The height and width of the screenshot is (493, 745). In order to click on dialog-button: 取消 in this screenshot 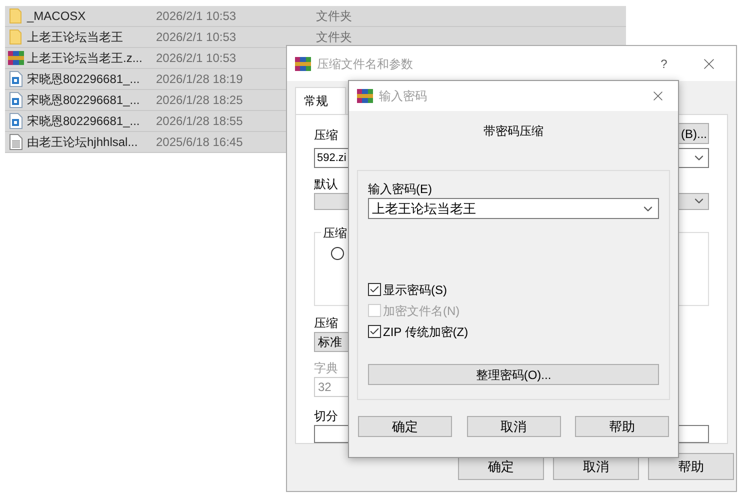, I will do `click(513, 426)`.